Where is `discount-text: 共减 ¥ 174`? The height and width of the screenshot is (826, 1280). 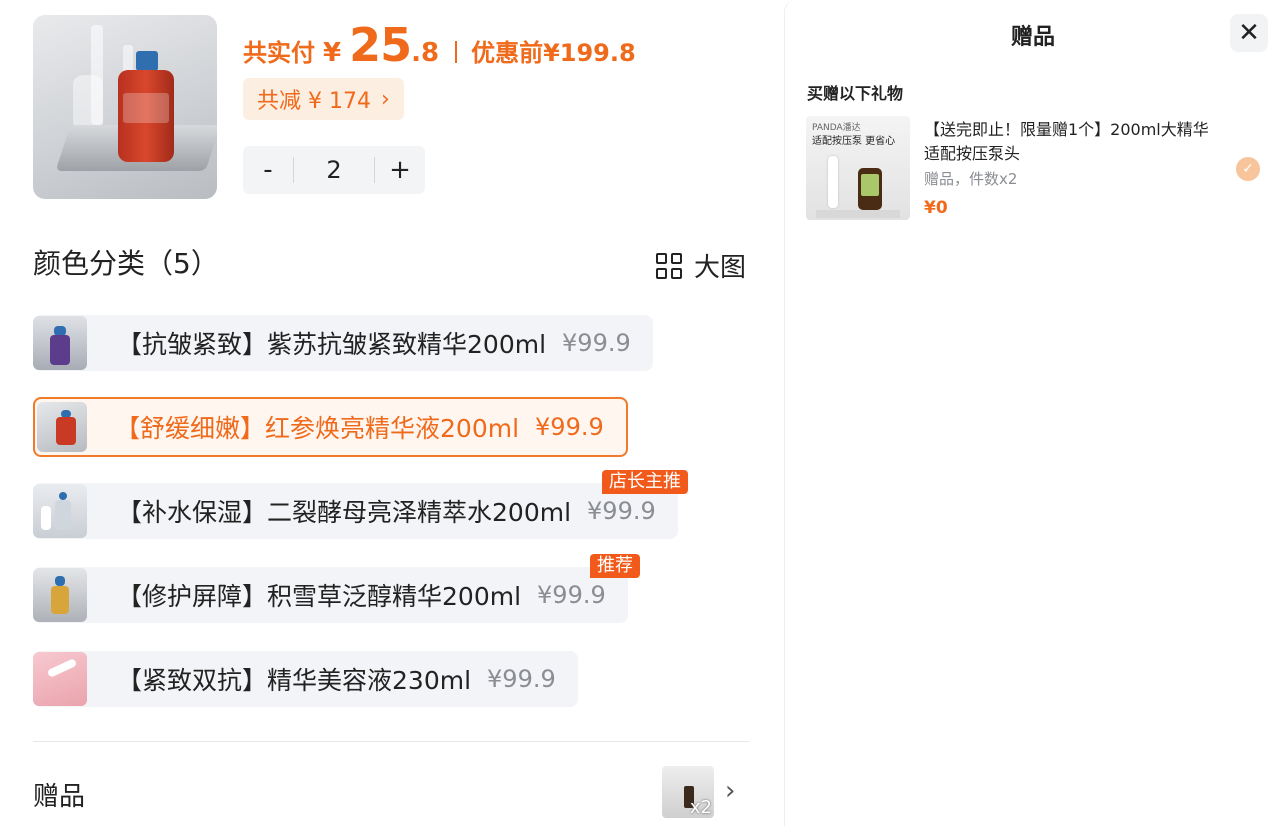
discount-text: 共减 ¥ 174 is located at coordinates (314, 101).